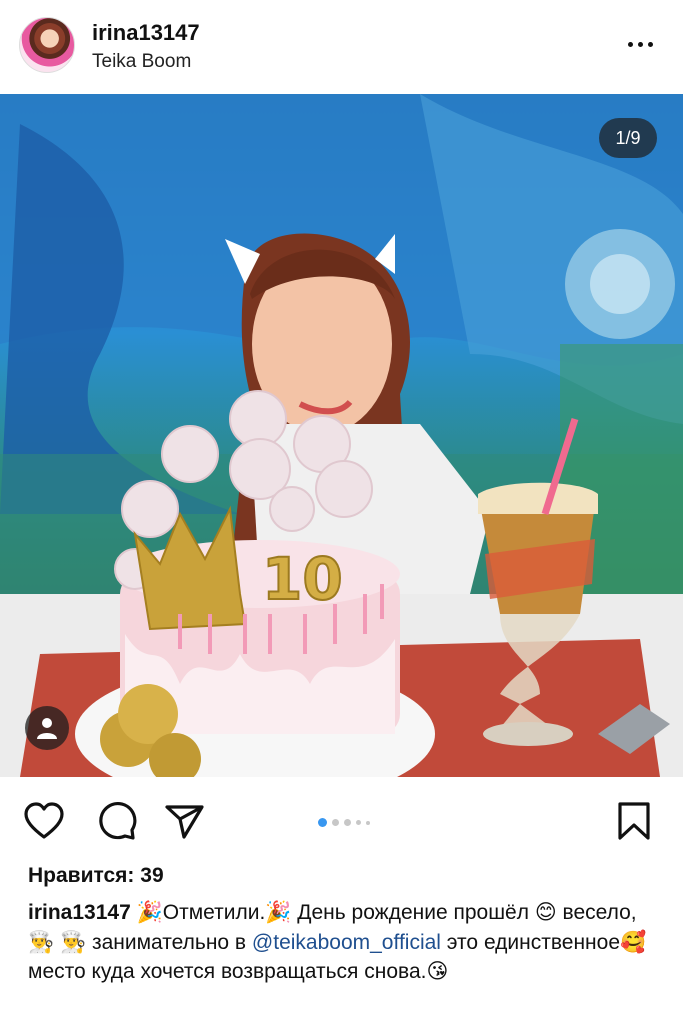 The height and width of the screenshot is (1024, 683). Describe the element at coordinates (302, 579) in the screenshot. I see `svg-text: 10` at that location.